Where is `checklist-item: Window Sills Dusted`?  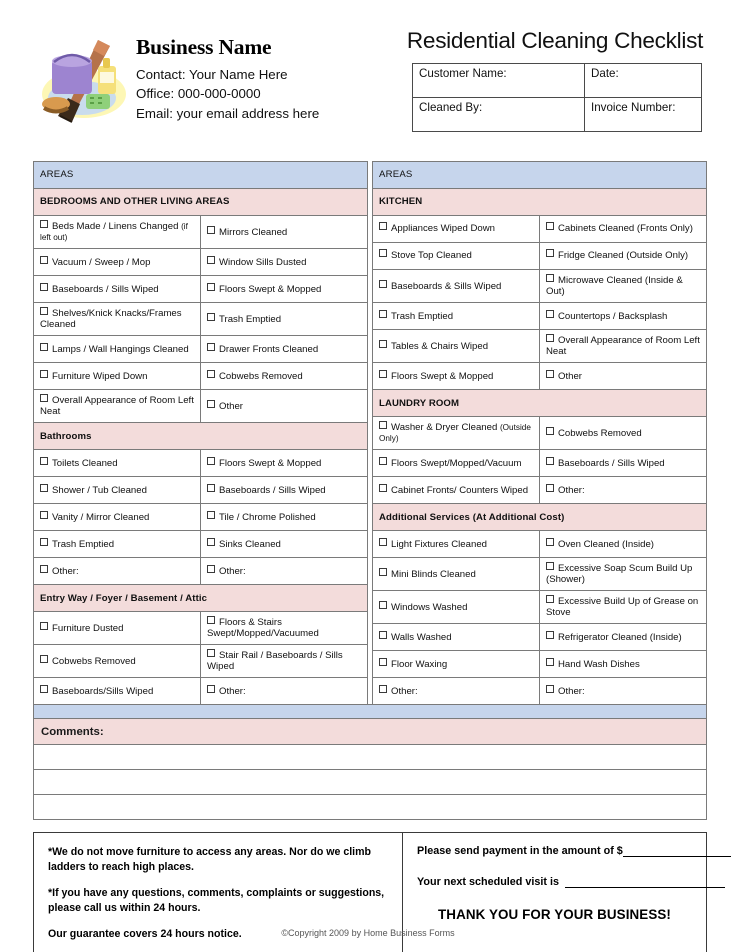
checklist-item: Window Sills Dusted is located at coordinates (284, 262).